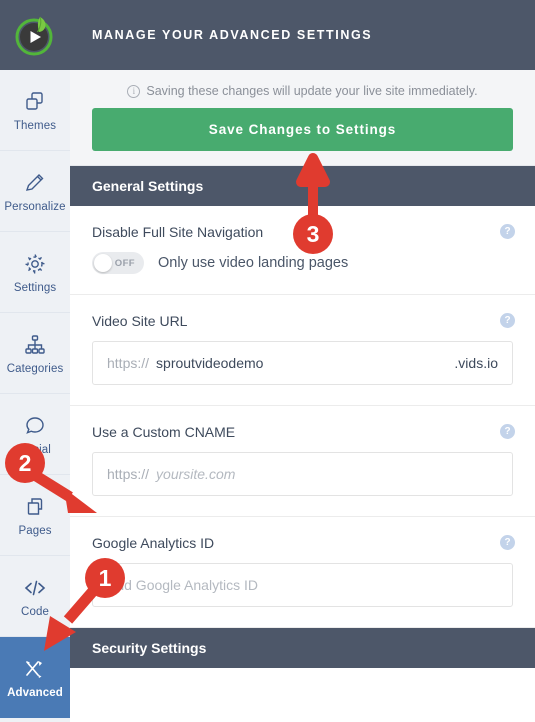  I want to click on code-icon, so click(35, 588).